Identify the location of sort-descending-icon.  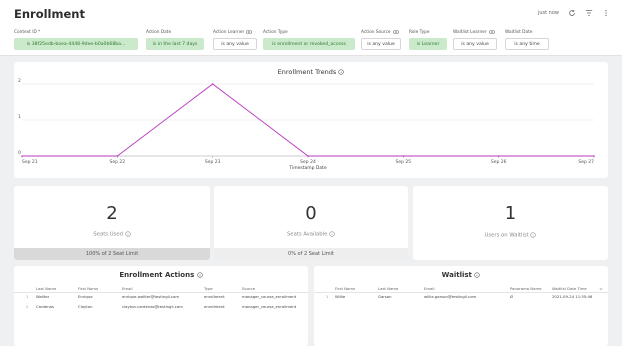
(601, 289).